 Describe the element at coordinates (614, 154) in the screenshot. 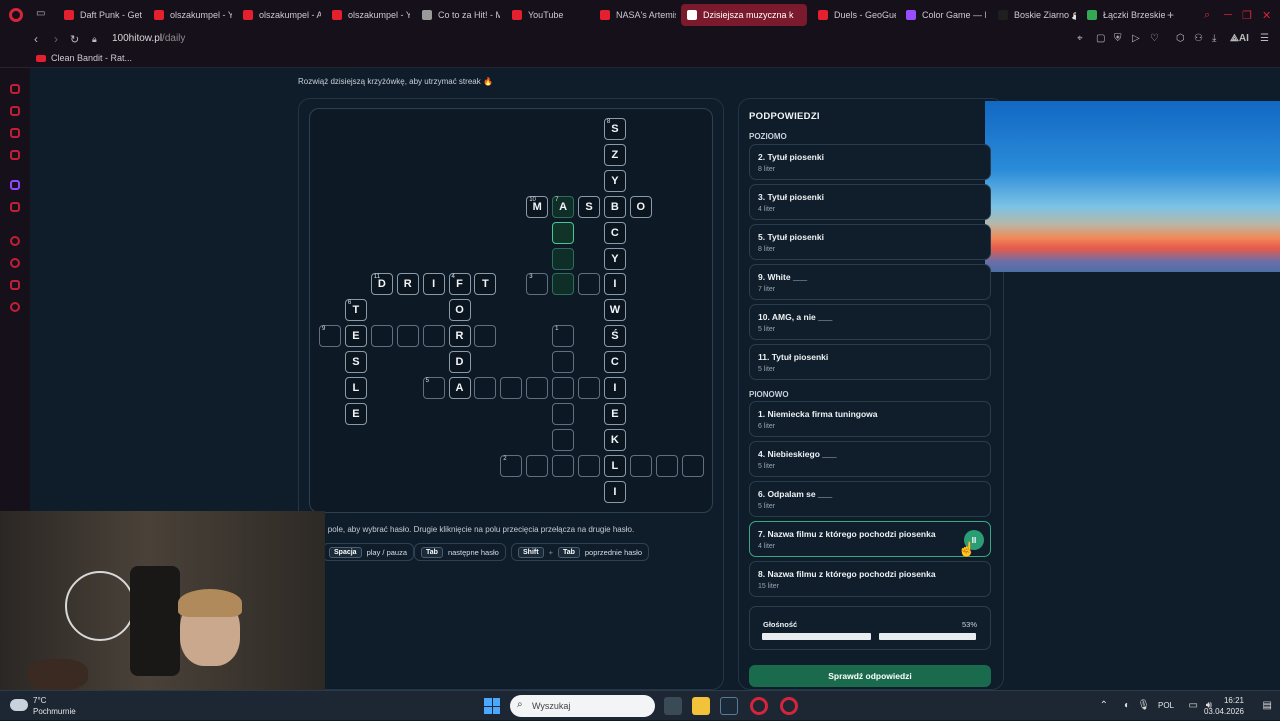

I see `crossword-cell: Z` at that location.